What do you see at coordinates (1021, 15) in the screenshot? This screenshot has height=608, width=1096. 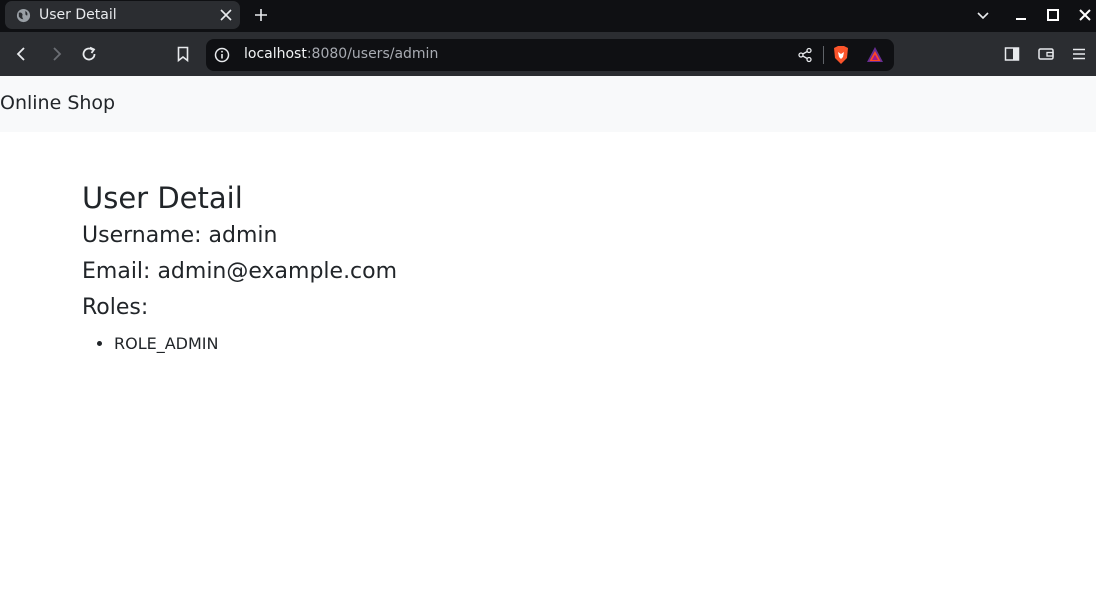 I see `minimize-icon` at bounding box center [1021, 15].